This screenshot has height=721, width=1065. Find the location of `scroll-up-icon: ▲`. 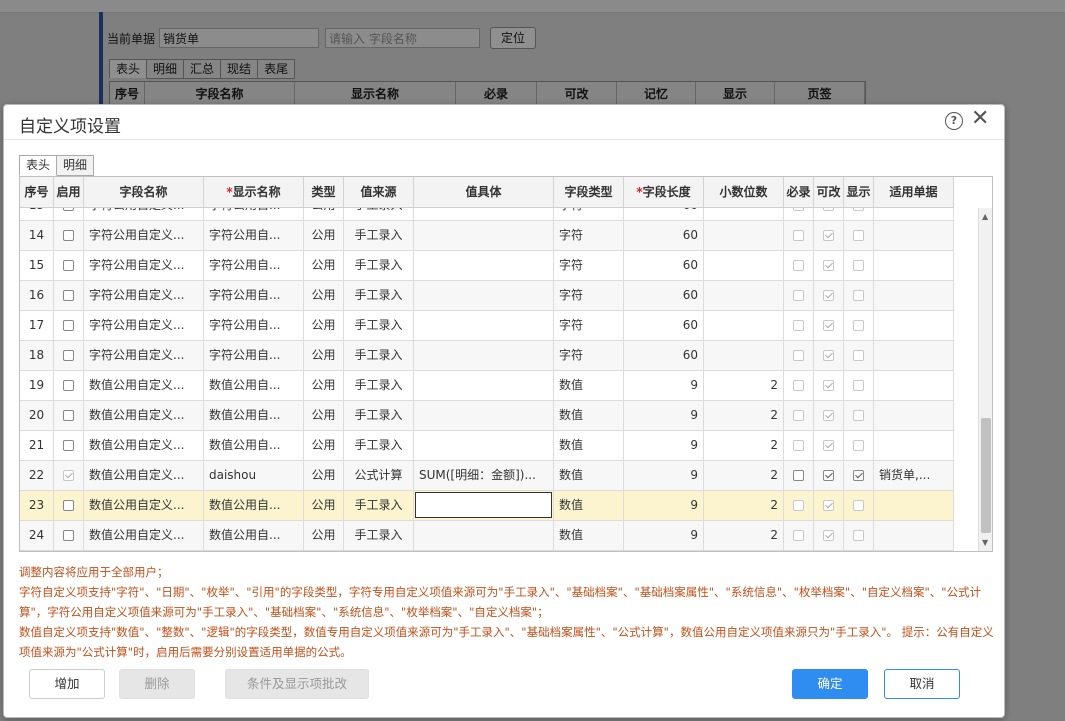

scroll-up-icon: ▲ is located at coordinates (985, 216).